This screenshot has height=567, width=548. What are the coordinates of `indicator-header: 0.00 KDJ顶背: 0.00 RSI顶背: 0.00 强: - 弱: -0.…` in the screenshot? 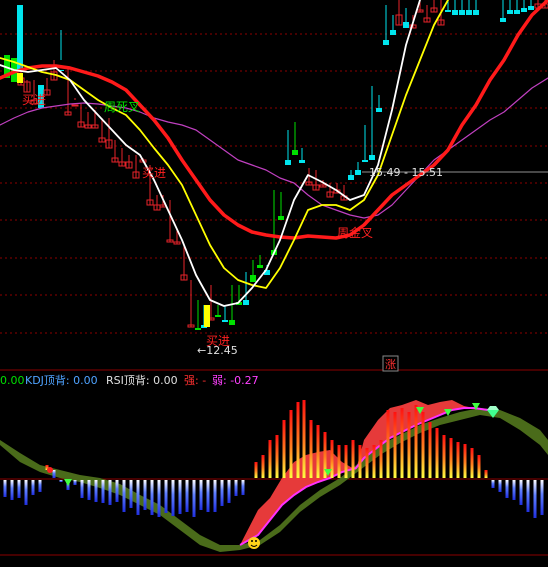 It's located at (129, 380).